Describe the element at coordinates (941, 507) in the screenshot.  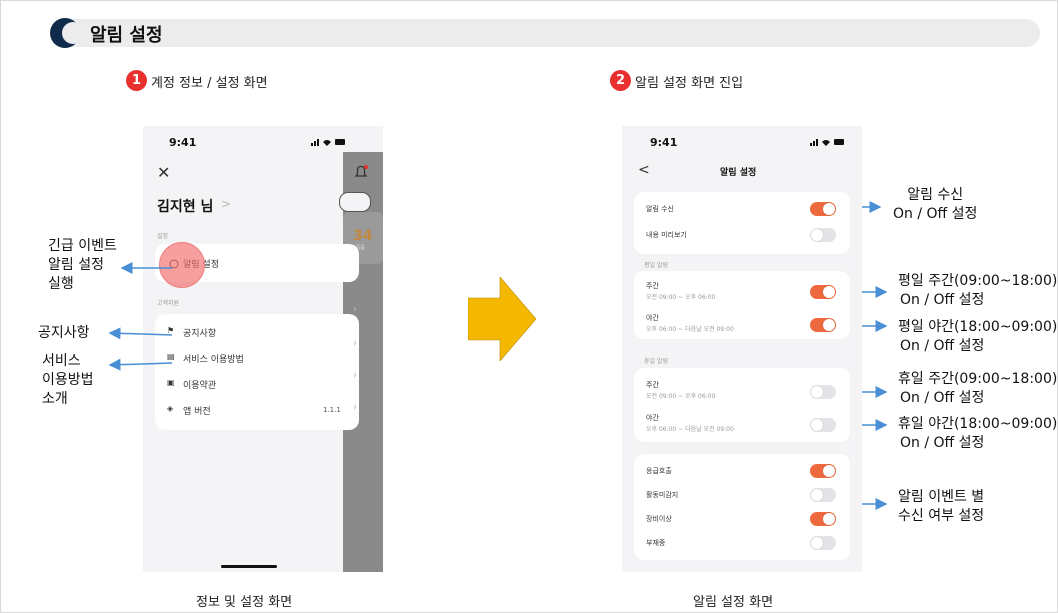
I see `annotation-events: 알림 이벤트 별 수신 여부 설정` at that location.